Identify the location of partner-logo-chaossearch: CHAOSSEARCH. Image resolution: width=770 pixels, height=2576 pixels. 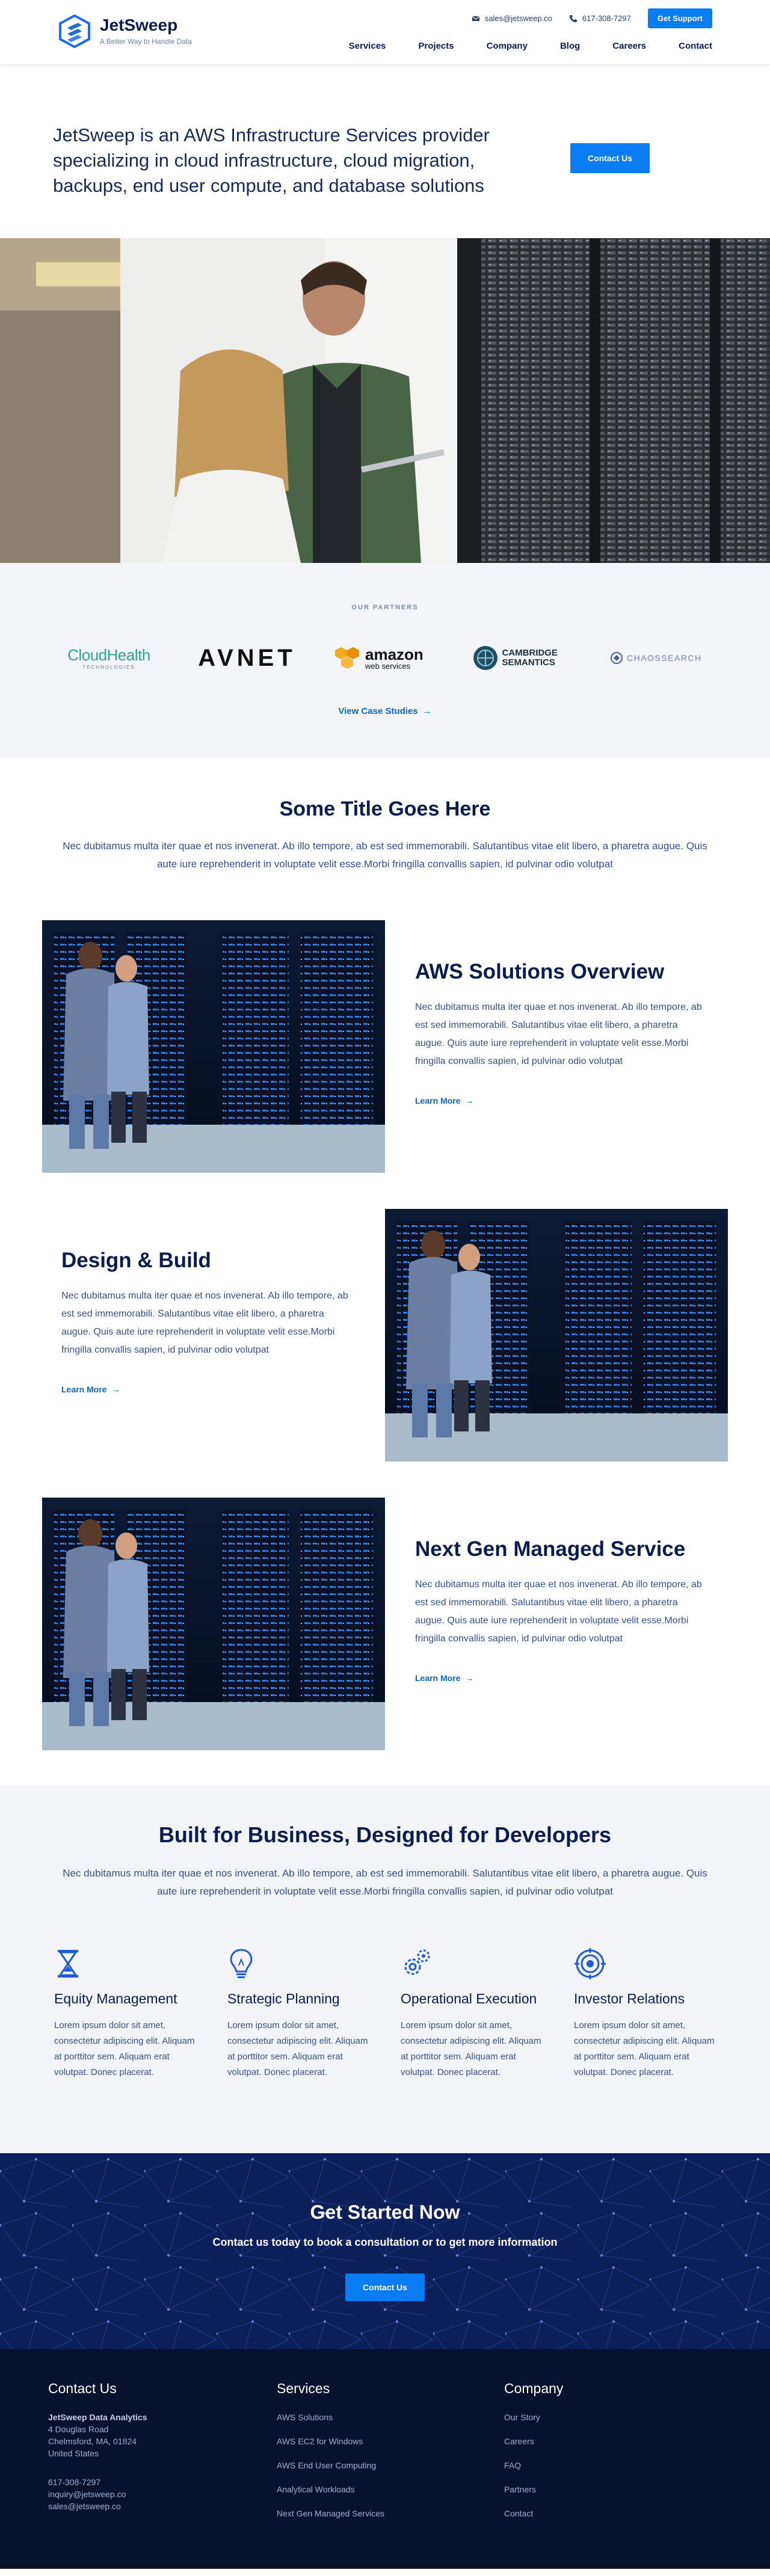
(661, 658).